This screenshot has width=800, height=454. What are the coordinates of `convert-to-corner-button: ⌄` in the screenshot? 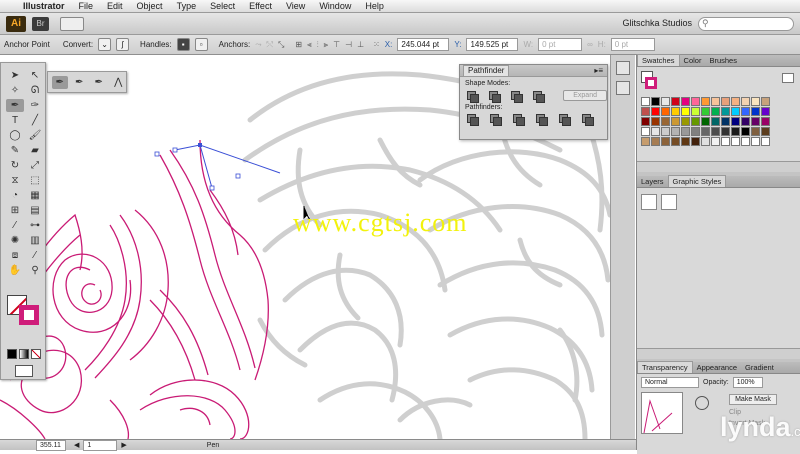 It's located at (105, 44).